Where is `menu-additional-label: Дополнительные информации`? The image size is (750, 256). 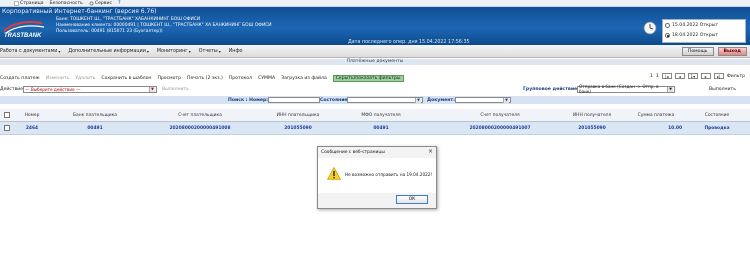
menu-additional-label: Дополнительные информации is located at coordinates (107, 51).